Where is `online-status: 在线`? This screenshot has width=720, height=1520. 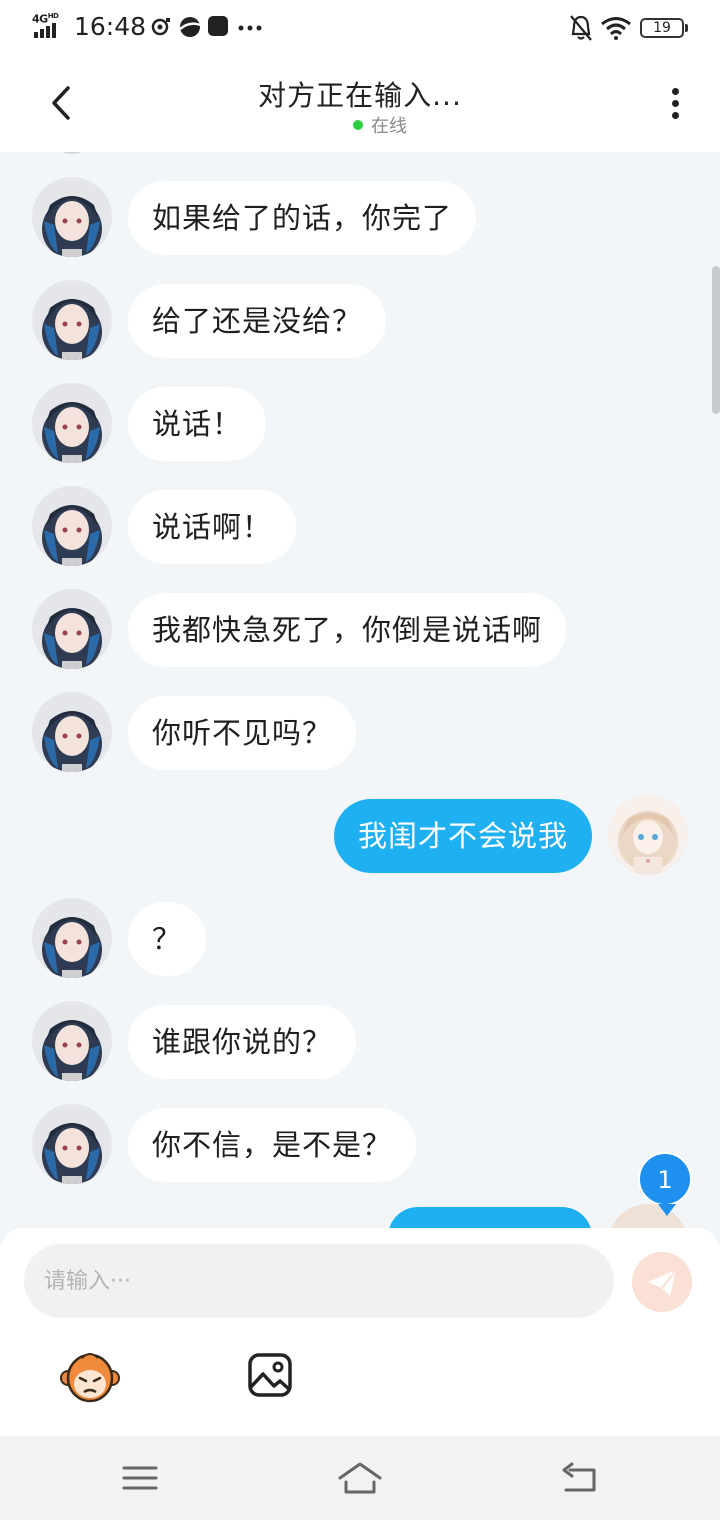 online-status: 在线 is located at coordinates (360, 125).